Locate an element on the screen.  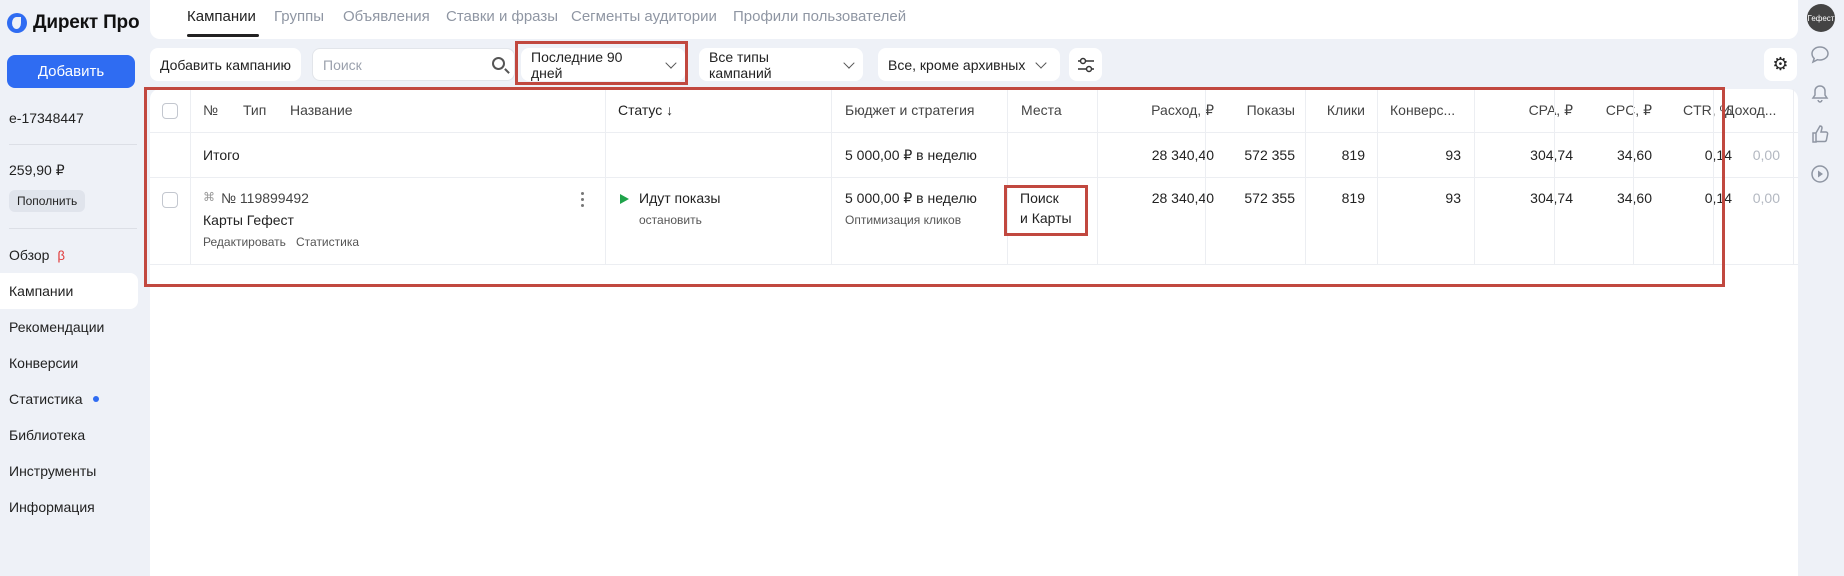
campaign-conversions: 93 is located at coordinates (1453, 198).